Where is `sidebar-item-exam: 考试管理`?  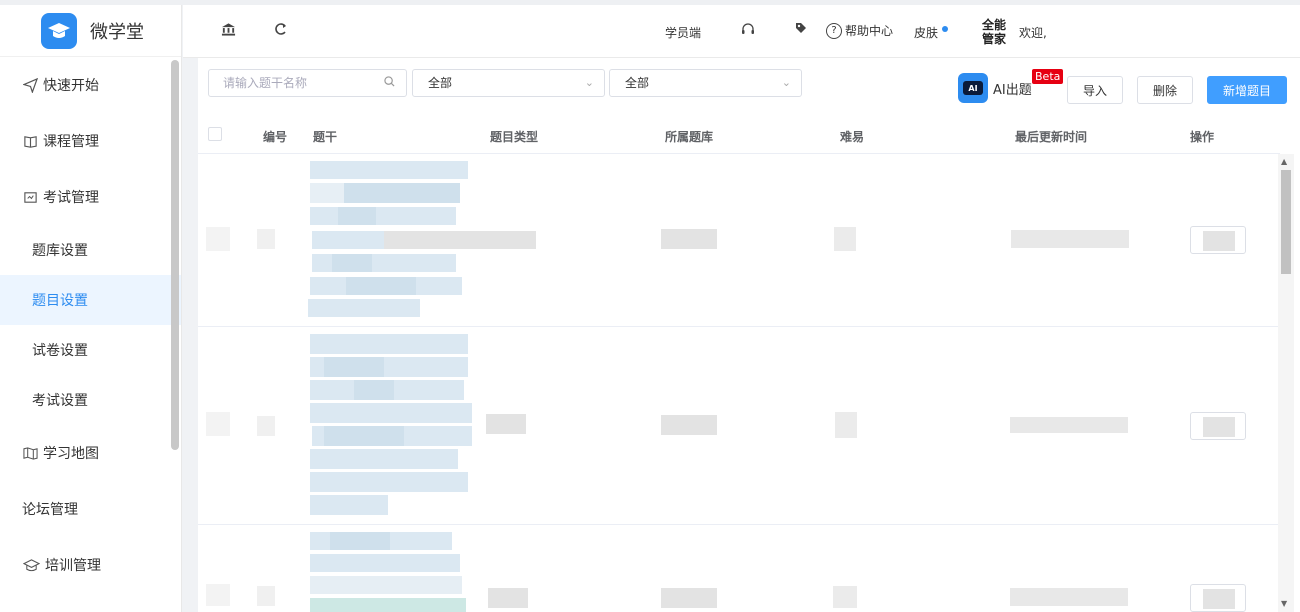 sidebar-item-exam: 考试管理 is located at coordinates (90, 197).